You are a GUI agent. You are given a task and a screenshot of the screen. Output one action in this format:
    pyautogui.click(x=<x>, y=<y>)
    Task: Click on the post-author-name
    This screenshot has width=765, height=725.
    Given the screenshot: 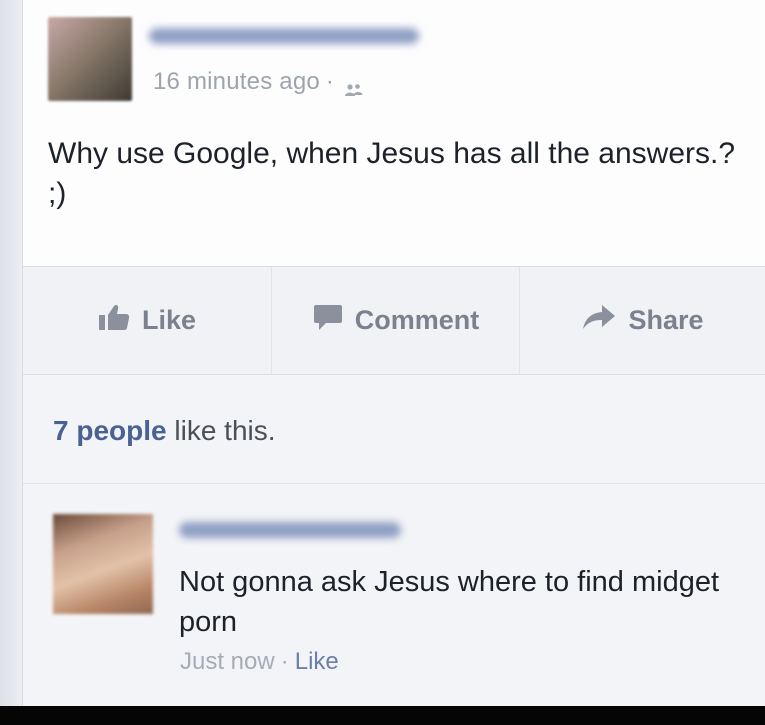 What is the action you would take?
    pyautogui.click(x=284, y=36)
    